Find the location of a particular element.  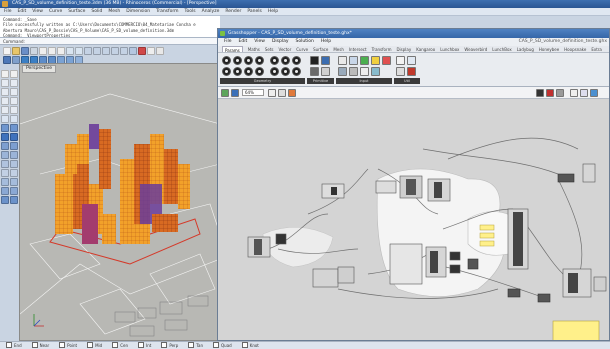

cut-icon is located at coordinates (43, 51).